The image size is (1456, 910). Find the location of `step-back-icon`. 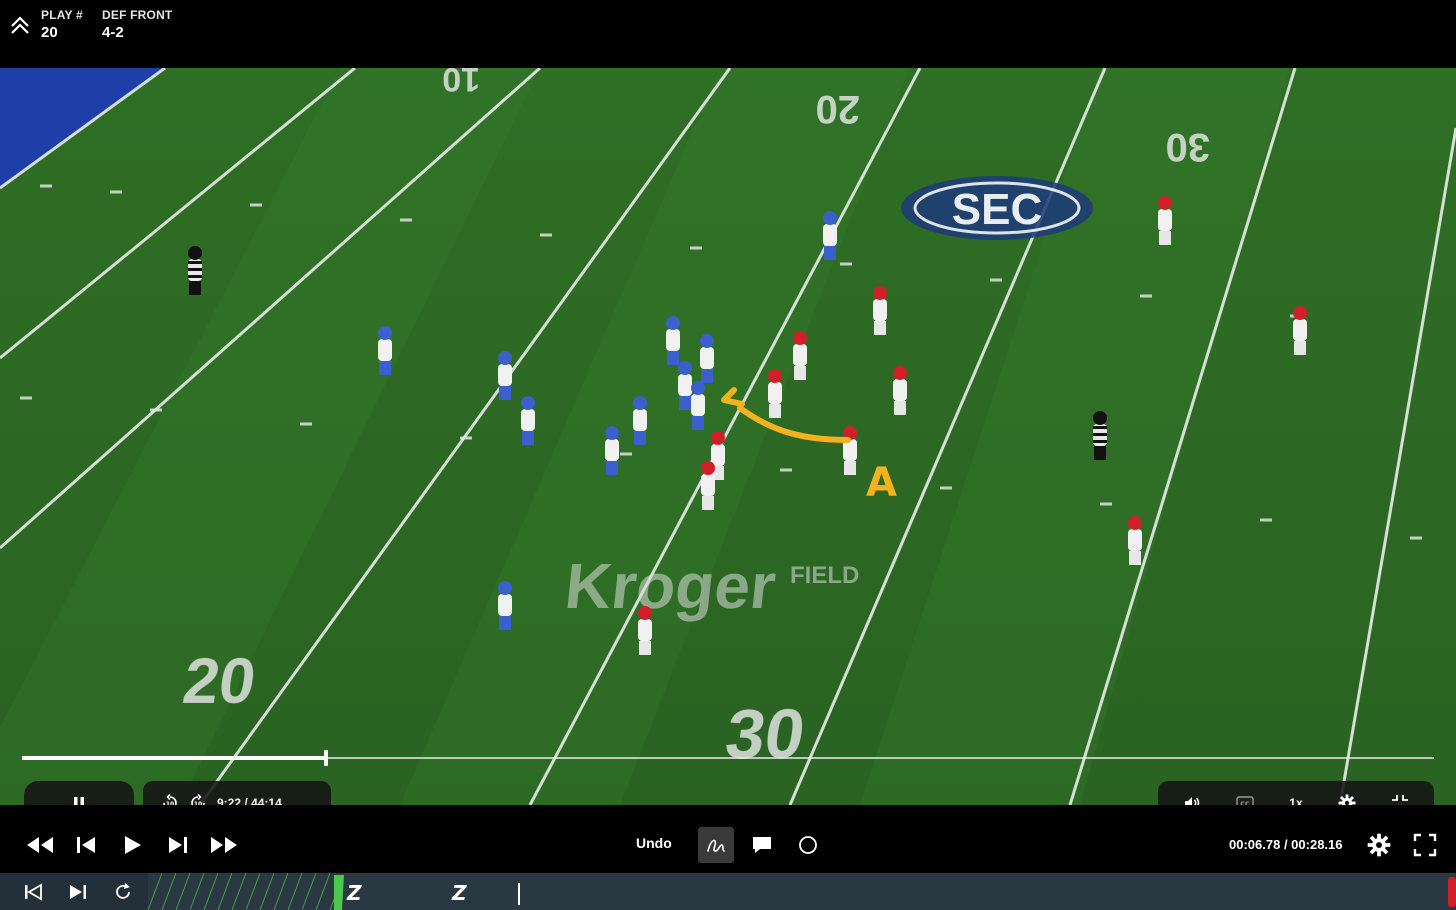

step-back-icon is located at coordinates (86, 845).